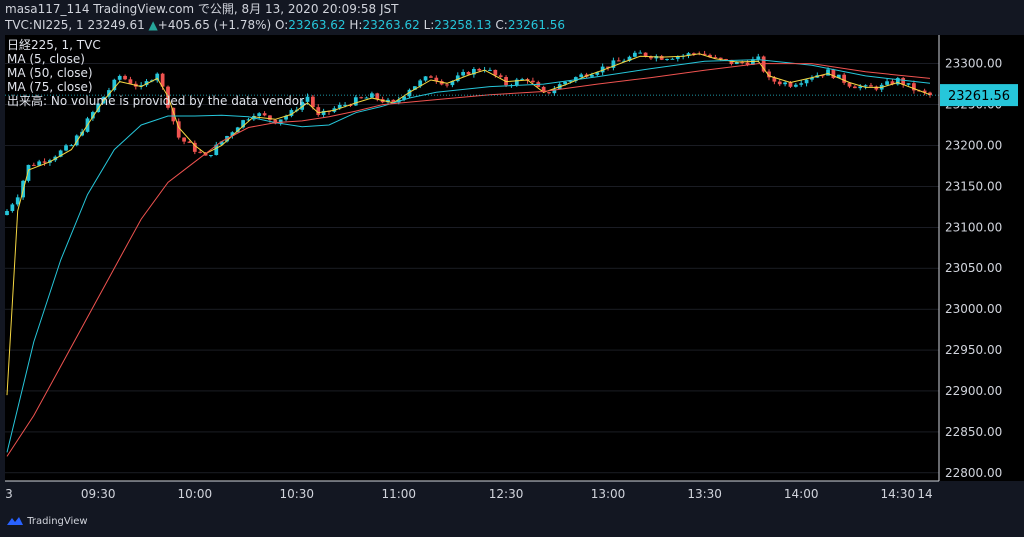 The height and width of the screenshot is (537, 1024). What do you see at coordinates (973, 391) in the screenshot?
I see `y-tick-label: 22900.00` at bounding box center [973, 391].